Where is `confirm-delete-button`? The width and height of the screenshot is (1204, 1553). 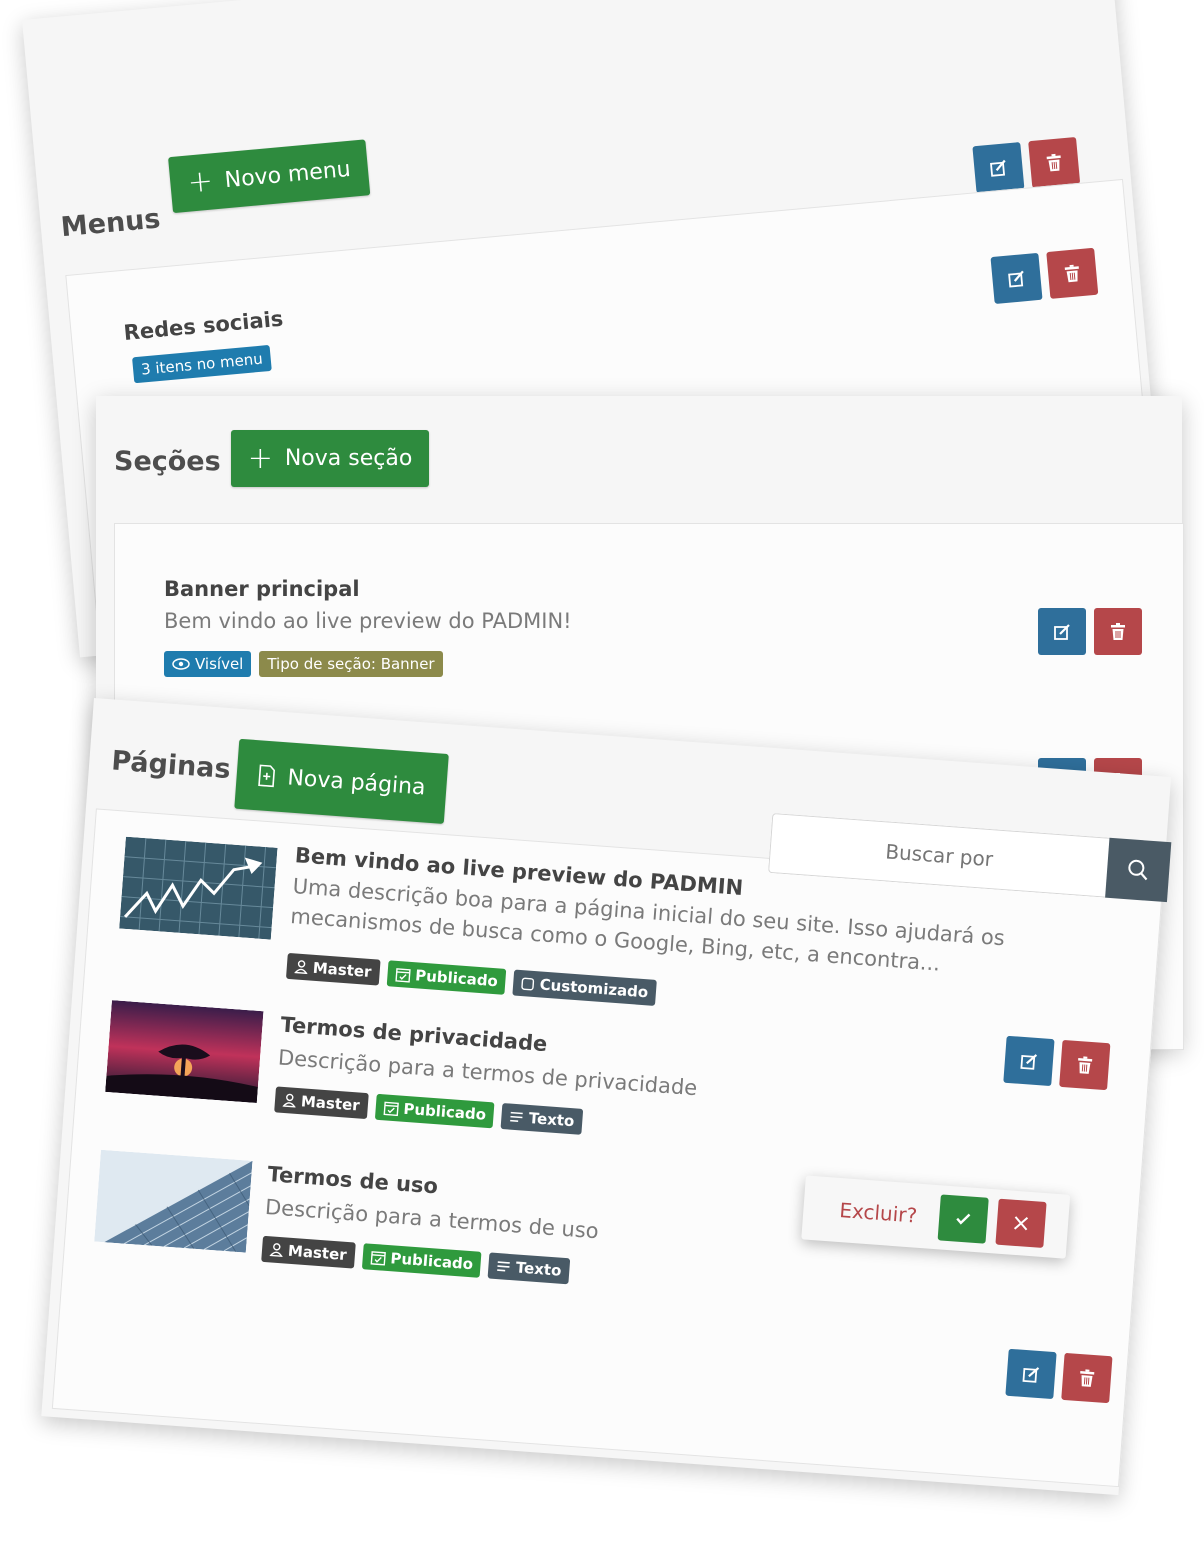 confirm-delete-button is located at coordinates (963, 1219).